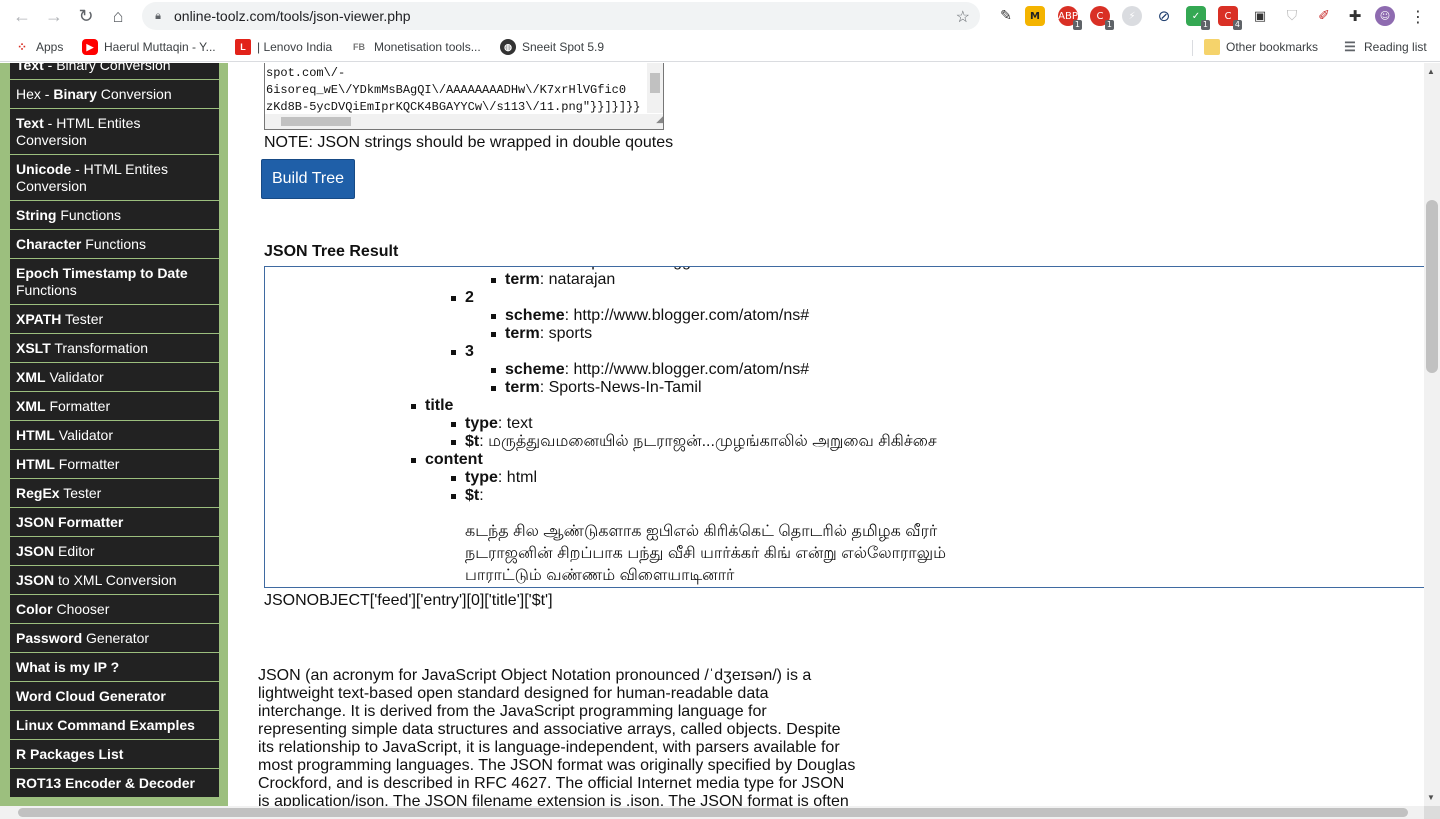  Describe the element at coordinates (82, 319) in the screenshot. I see `sidebar-item-label: Tester` at that location.